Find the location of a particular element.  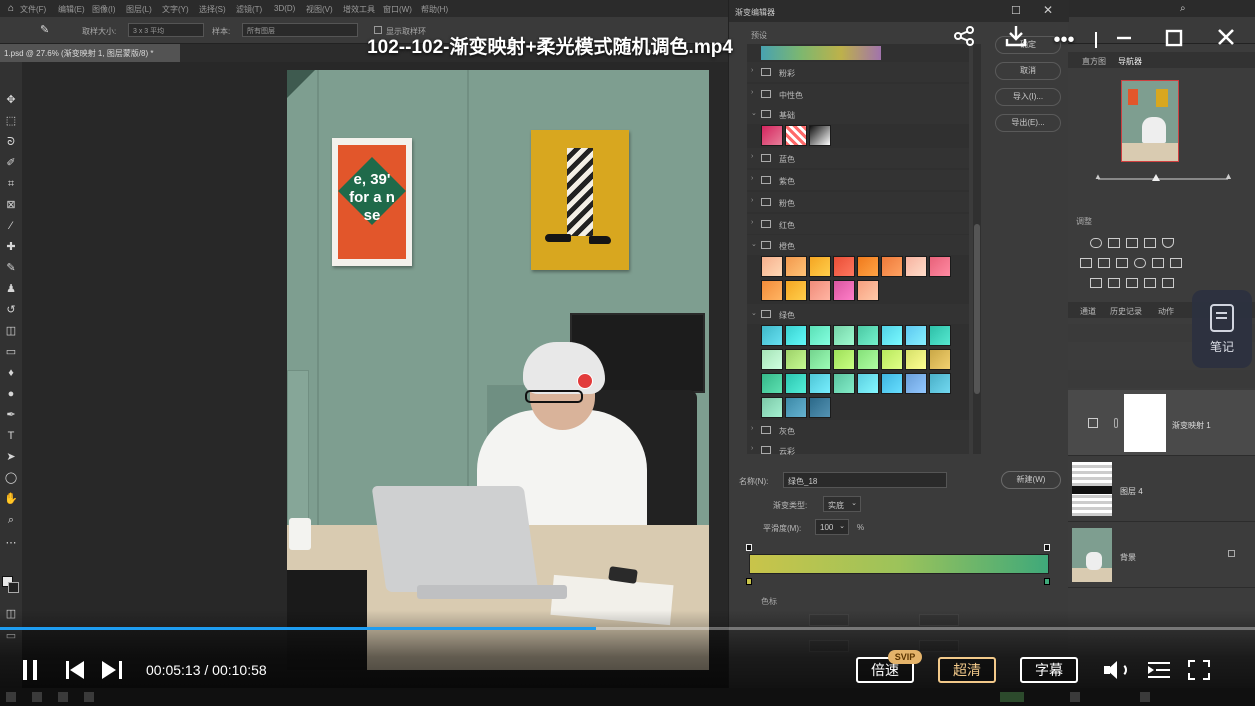

zoom-slider is located at coordinates (1163, 177).